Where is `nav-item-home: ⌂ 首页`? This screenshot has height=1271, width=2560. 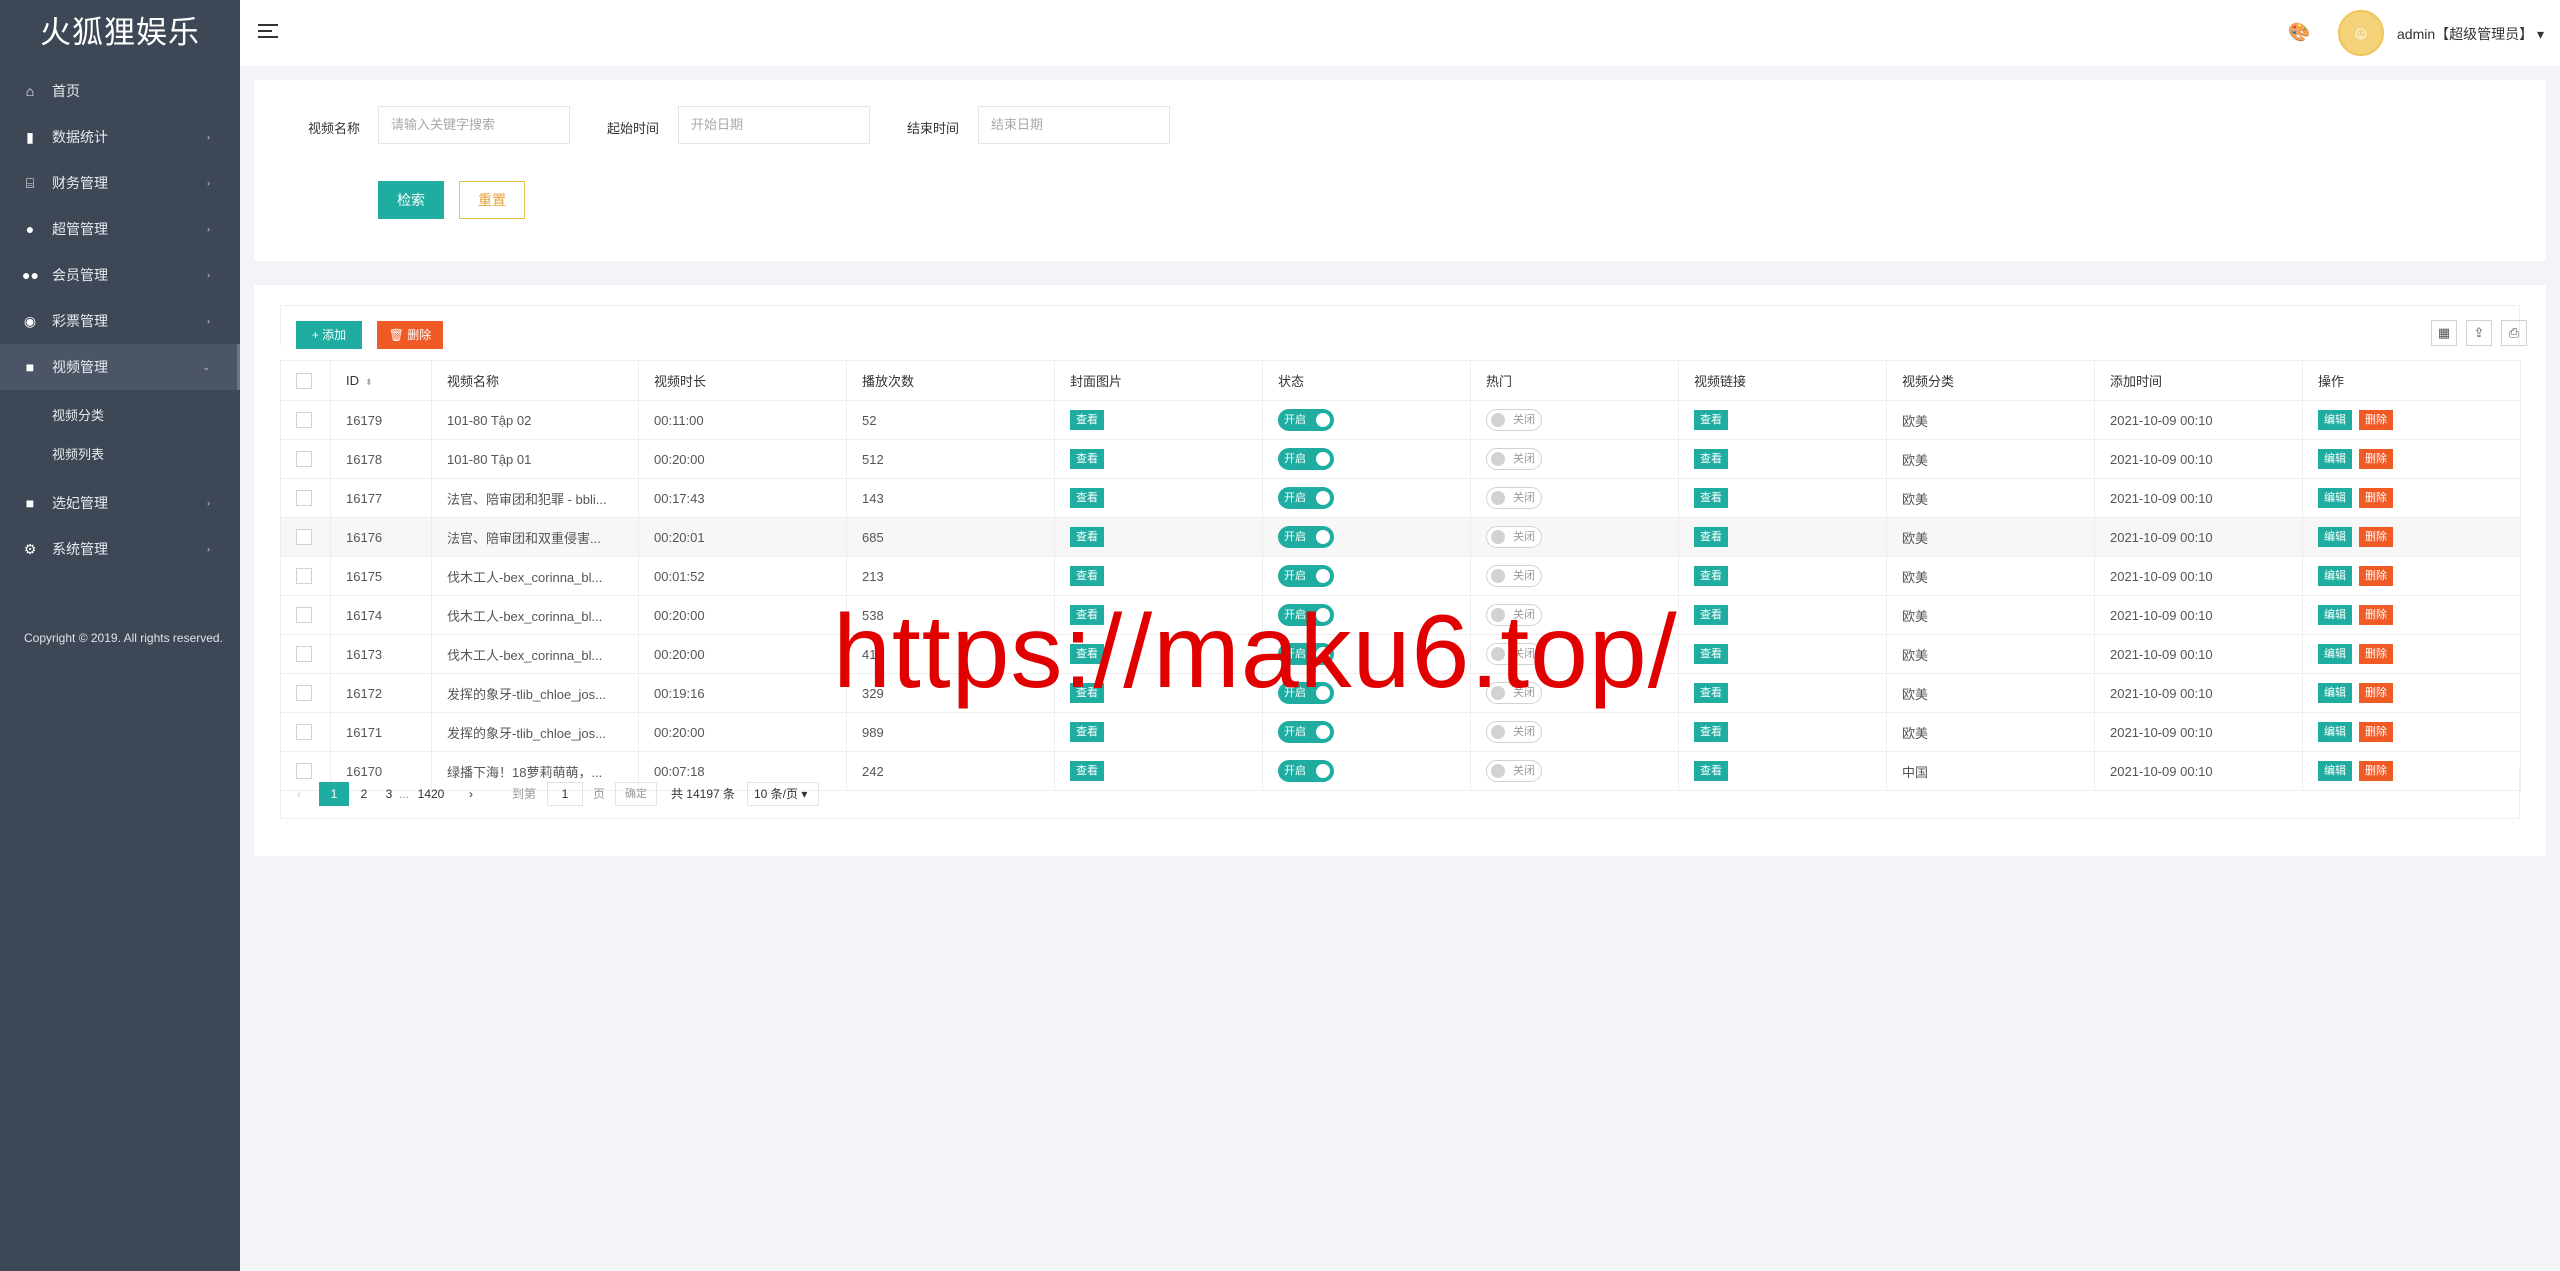 nav-item-home: ⌂ 首页 is located at coordinates (120, 91).